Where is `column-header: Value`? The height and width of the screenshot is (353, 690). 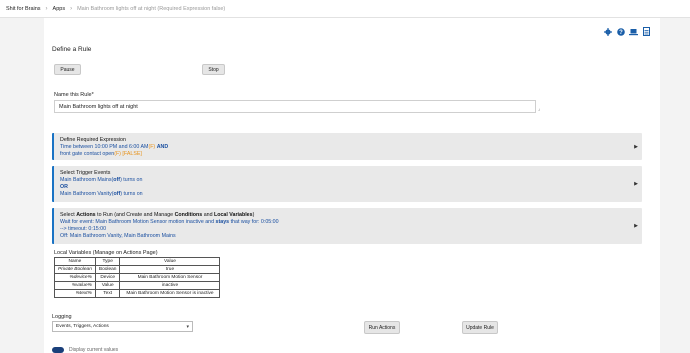
column-header: Value is located at coordinates (170, 261).